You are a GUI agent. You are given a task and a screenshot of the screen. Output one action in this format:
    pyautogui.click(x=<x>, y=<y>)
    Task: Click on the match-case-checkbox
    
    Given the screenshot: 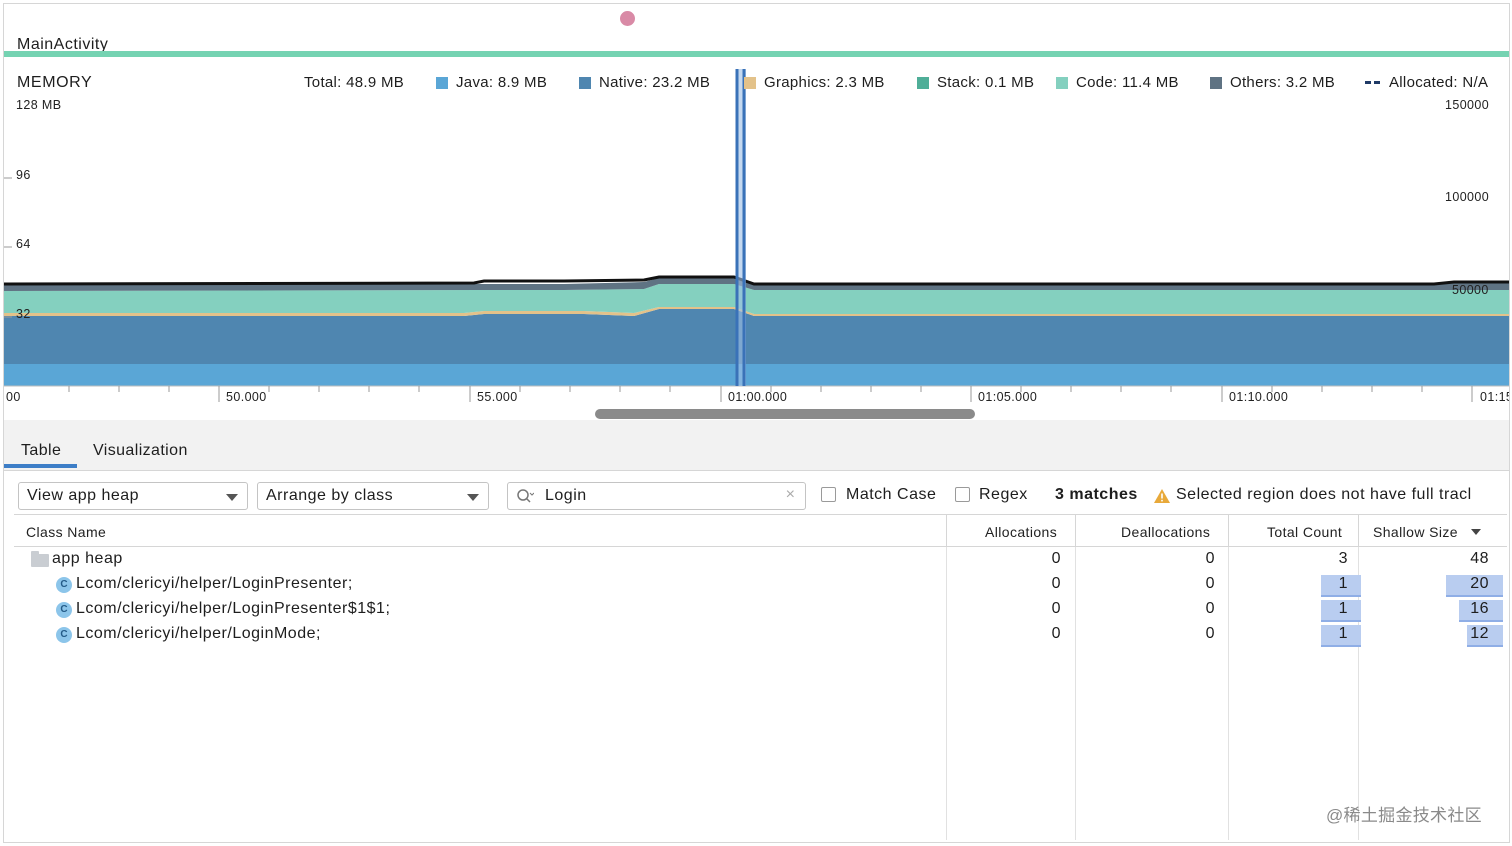 What is the action you would take?
    pyautogui.click(x=828, y=494)
    